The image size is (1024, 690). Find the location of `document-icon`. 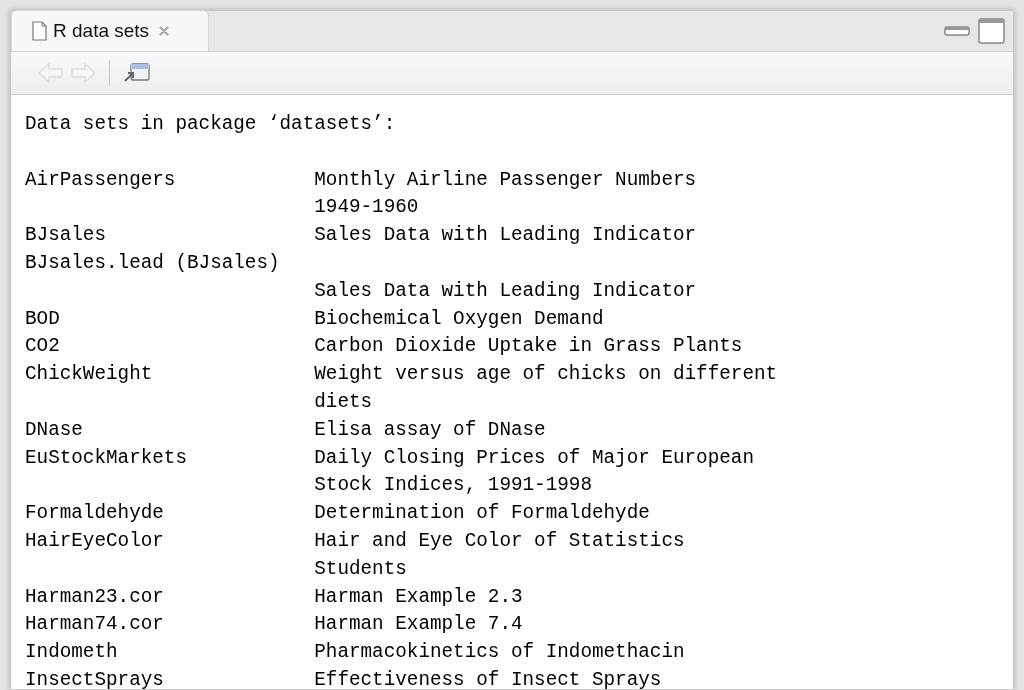

document-icon is located at coordinates (39, 31).